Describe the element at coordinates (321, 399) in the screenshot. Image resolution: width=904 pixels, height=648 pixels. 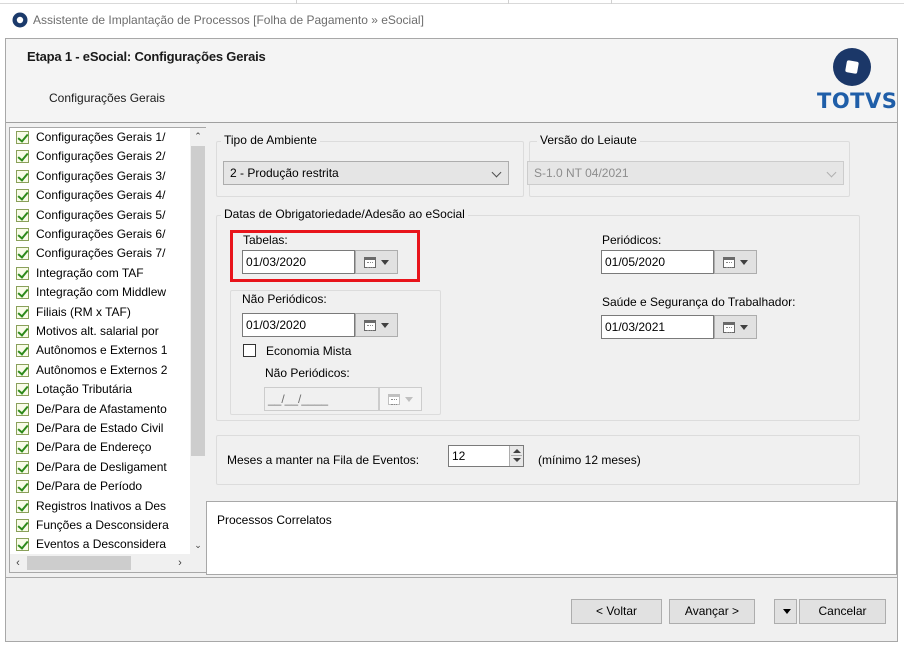
I see `nao-periodicos-mista-date-input: __/__/____` at that location.